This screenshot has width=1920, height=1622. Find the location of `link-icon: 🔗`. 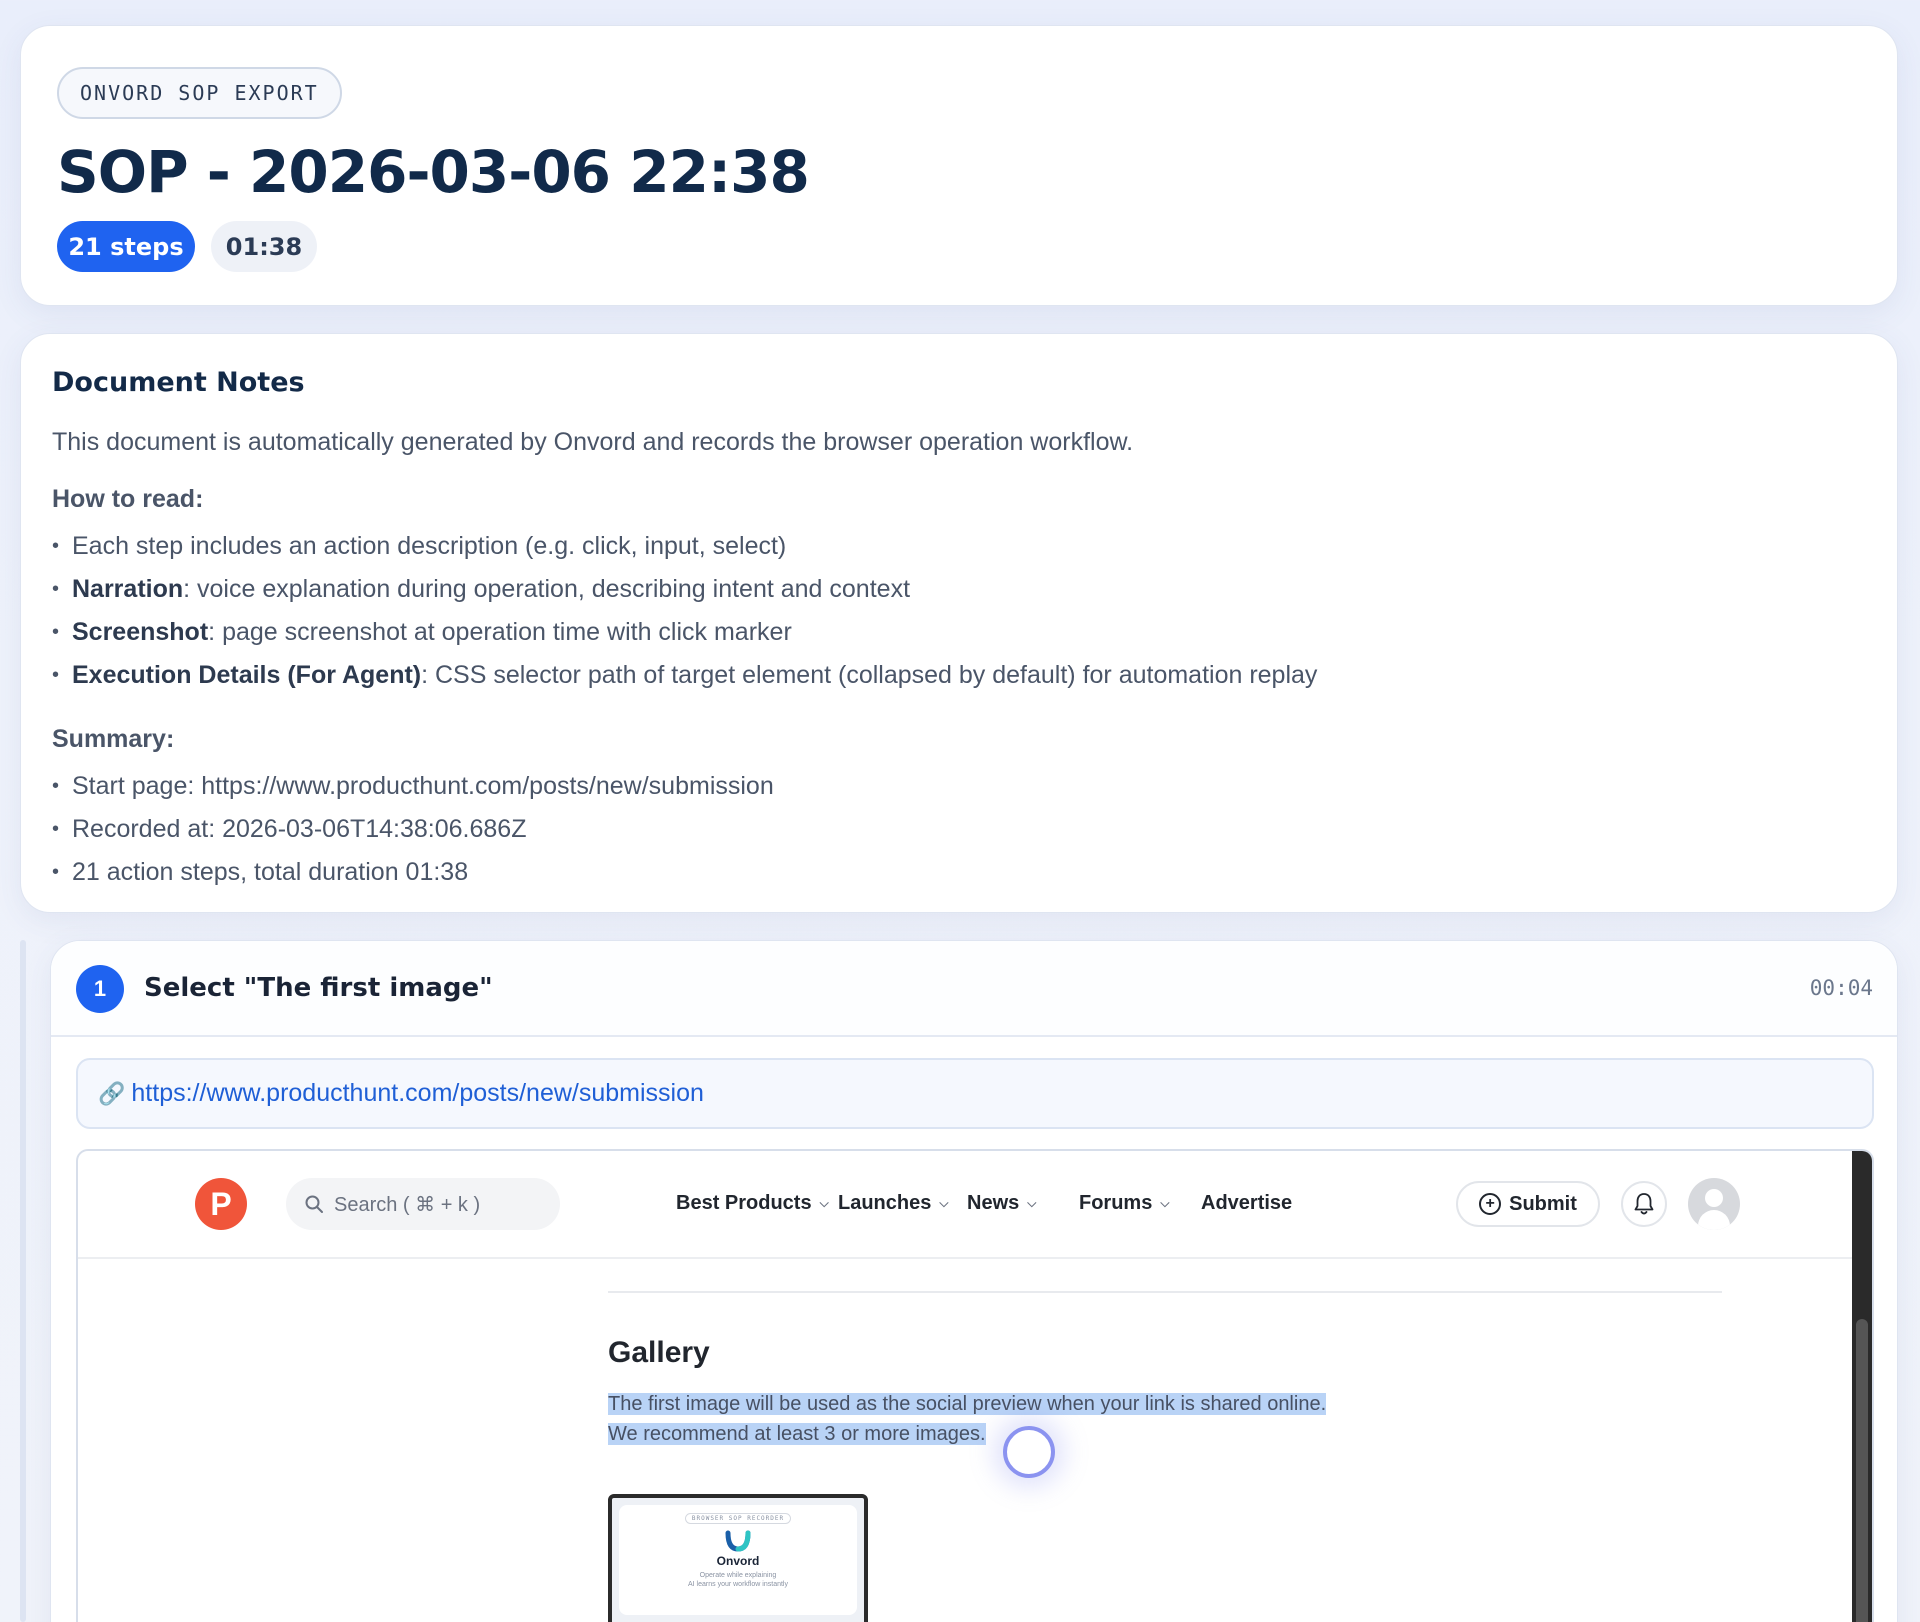

link-icon: 🔗 is located at coordinates (112, 1093).